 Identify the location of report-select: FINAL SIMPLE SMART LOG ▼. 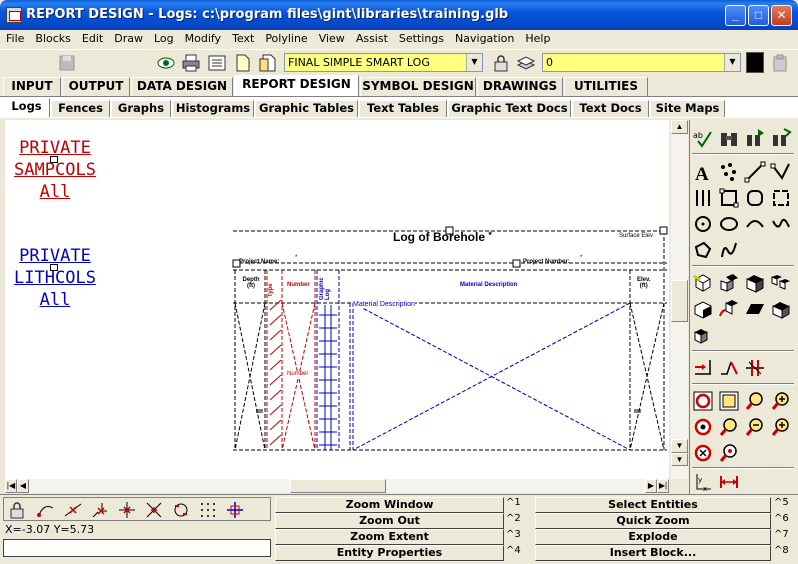
(383, 62).